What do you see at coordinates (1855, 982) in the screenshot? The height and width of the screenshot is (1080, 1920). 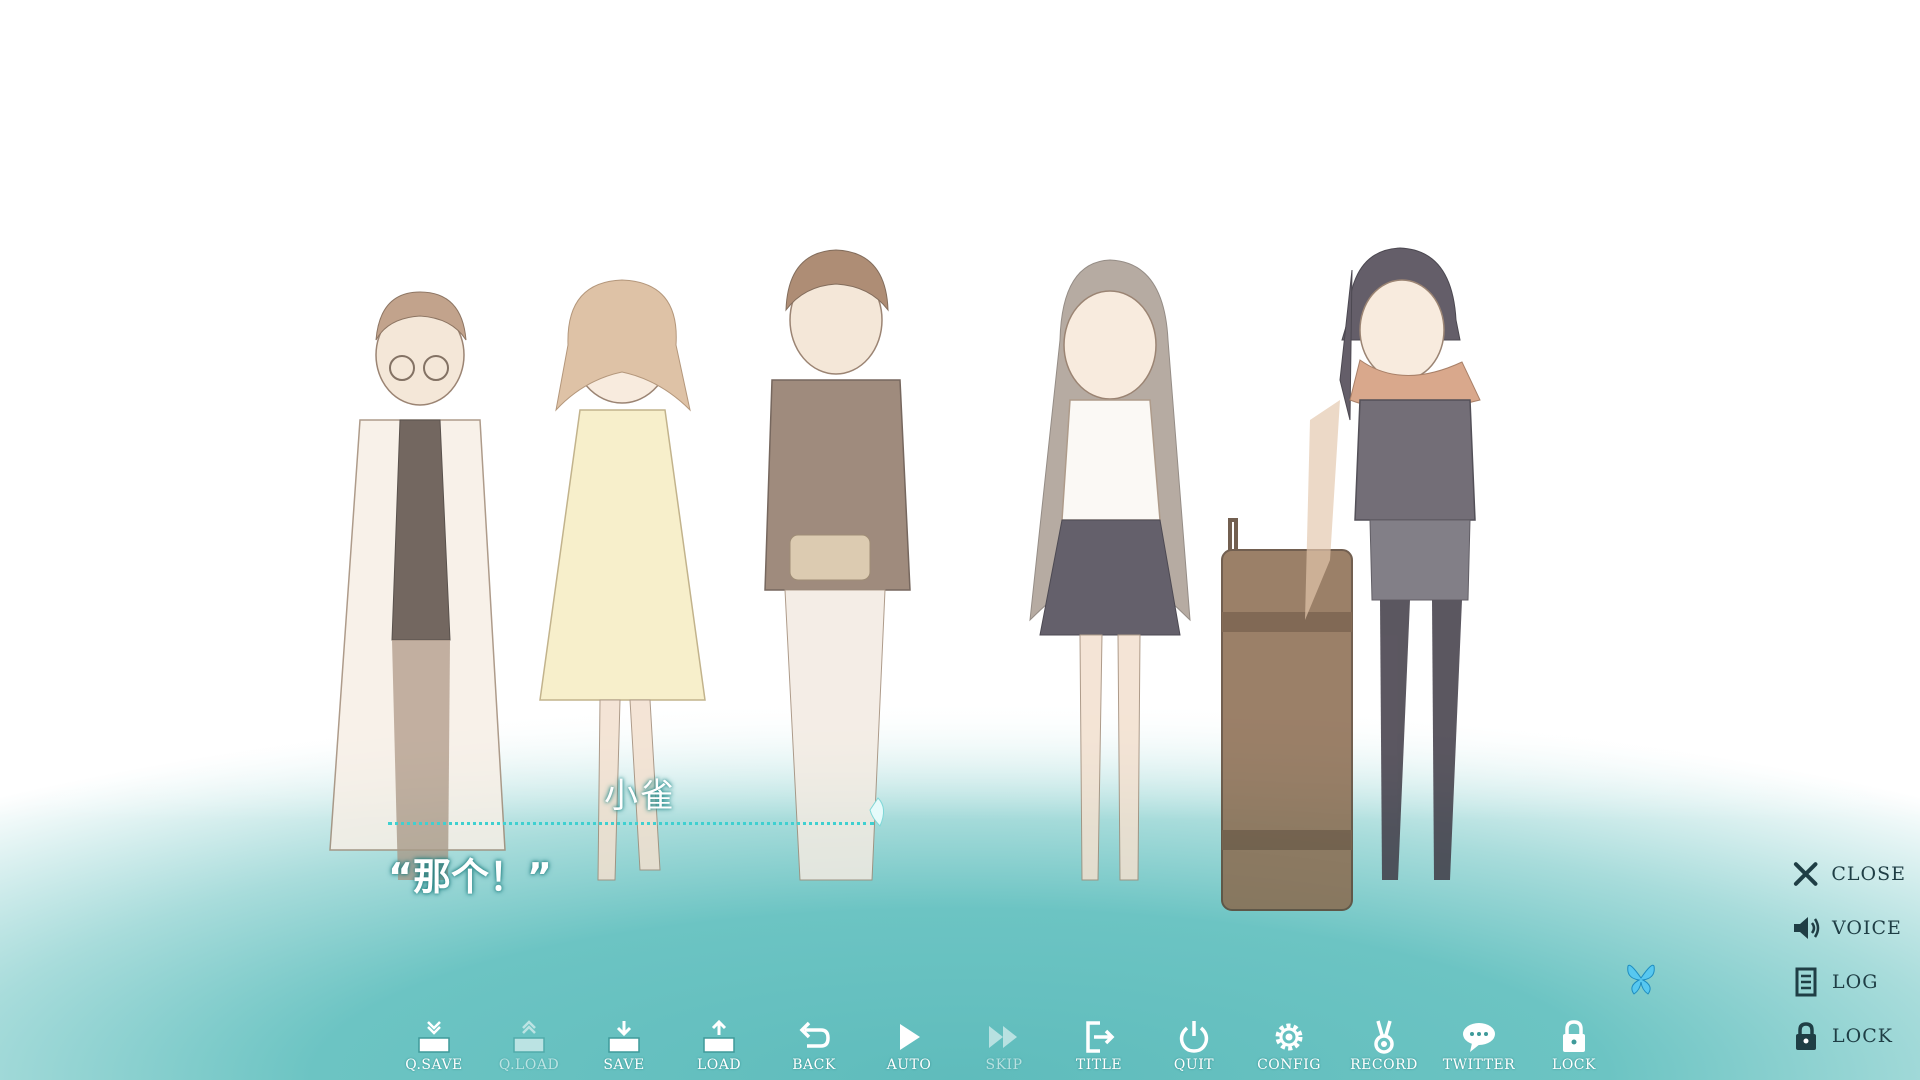 I see `log-label: LOG` at bounding box center [1855, 982].